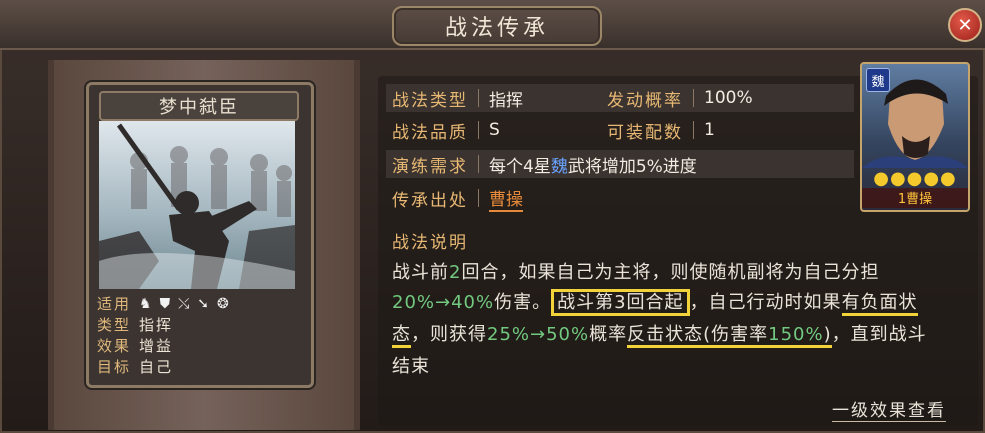 This screenshot has width=985, height=433. I want to click on desc-text: 回合，如果自己为主将，则使随机副将为自己分担, so click(670, 272).